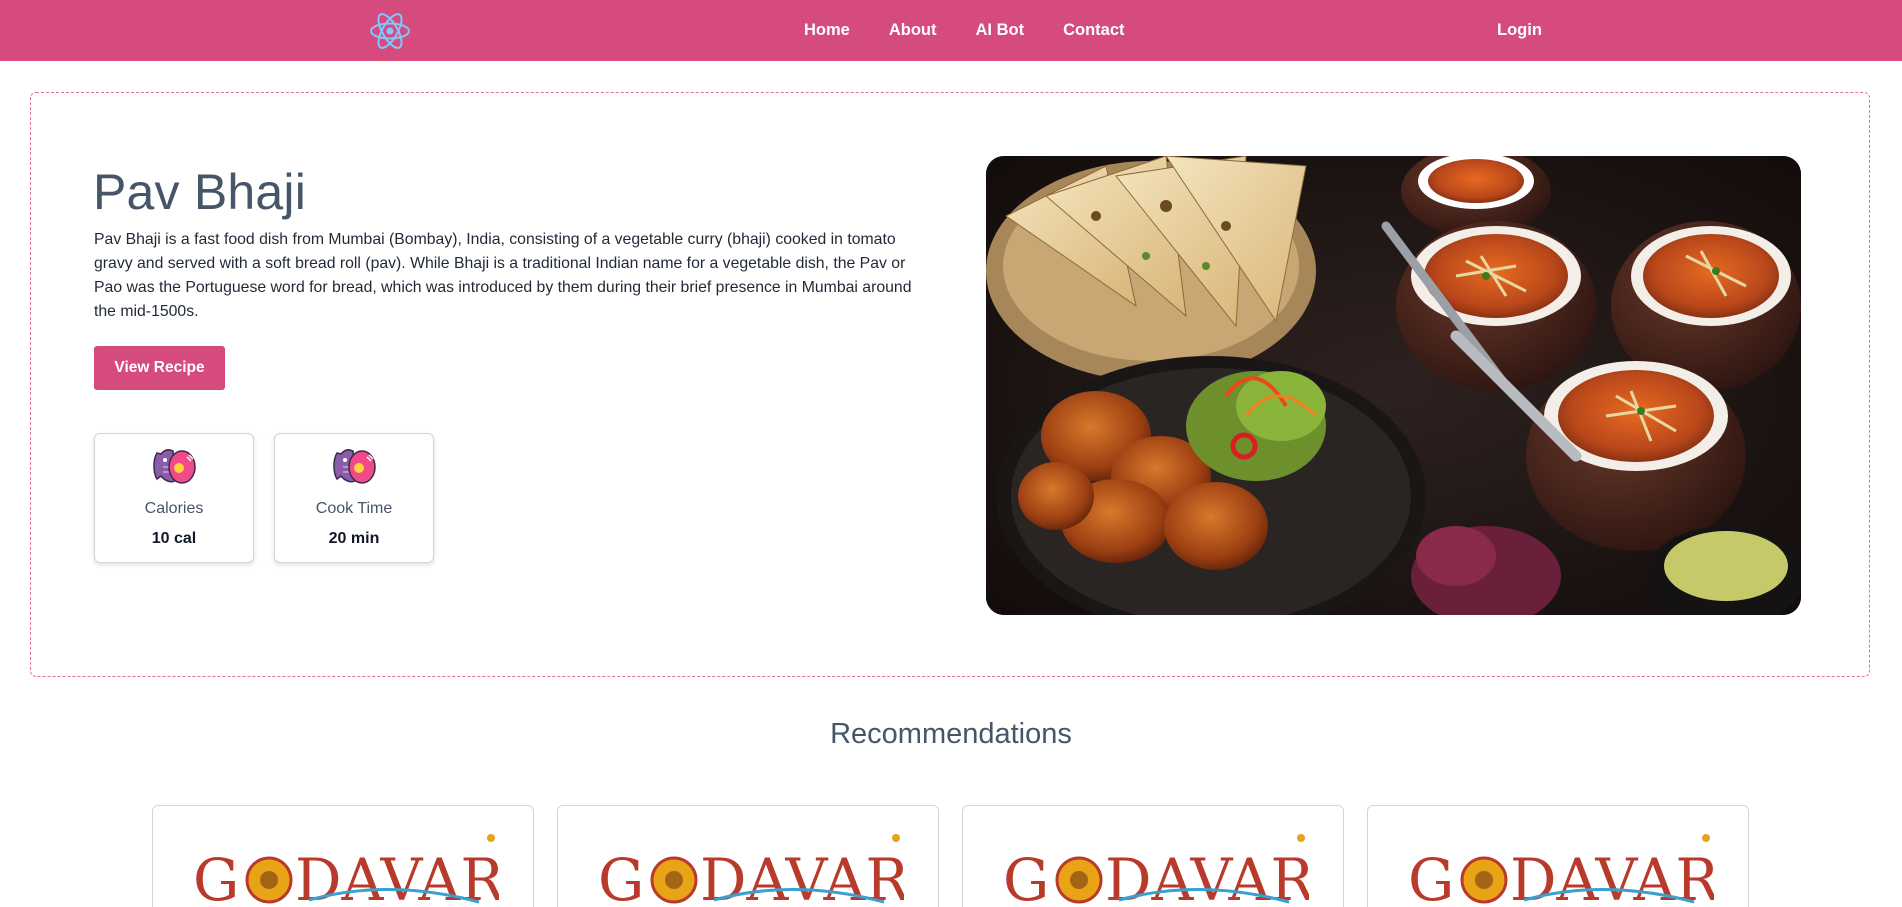 The image size is (1902, 907). Describe the element at coordinates (354, 538) in the screenshot. I see `cook-time-value: 20 min` at that location.